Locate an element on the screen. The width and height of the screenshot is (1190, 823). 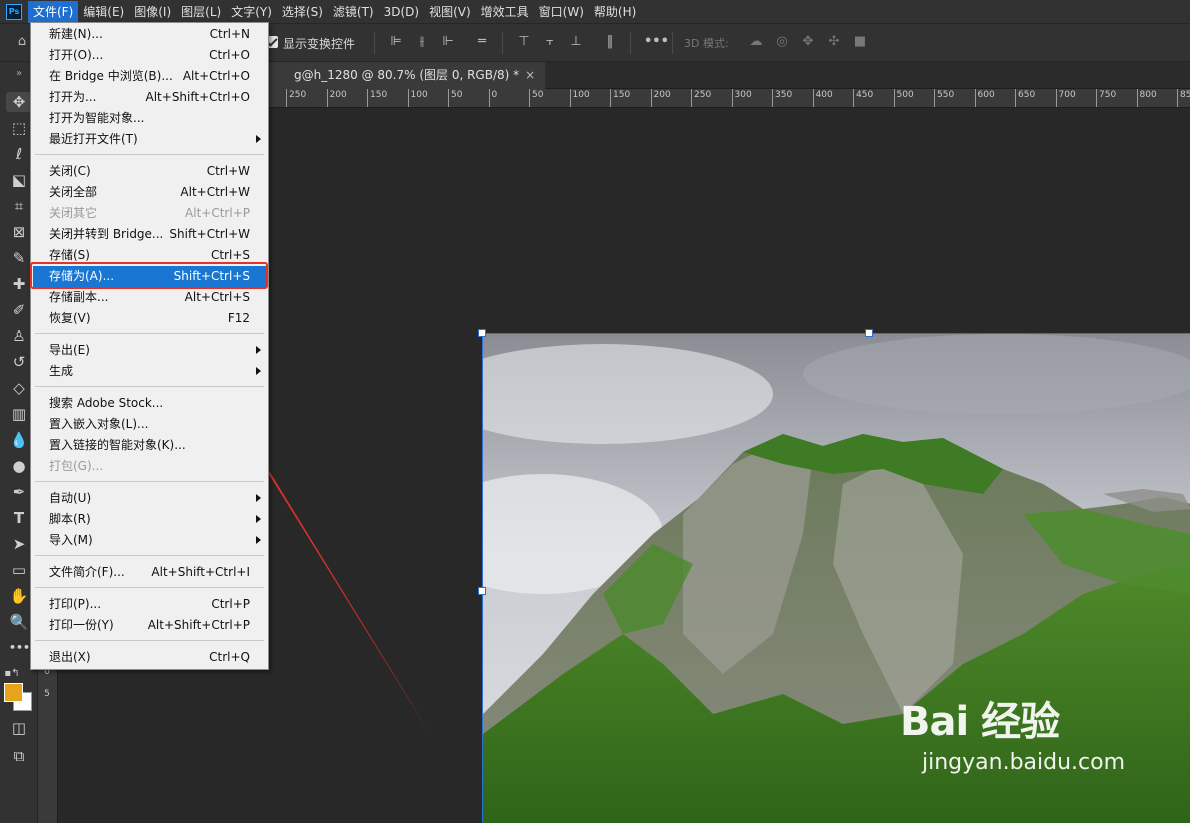
menu-item: 存储副本... Alt+Ctrl+S is located at coordinates (149, 297).